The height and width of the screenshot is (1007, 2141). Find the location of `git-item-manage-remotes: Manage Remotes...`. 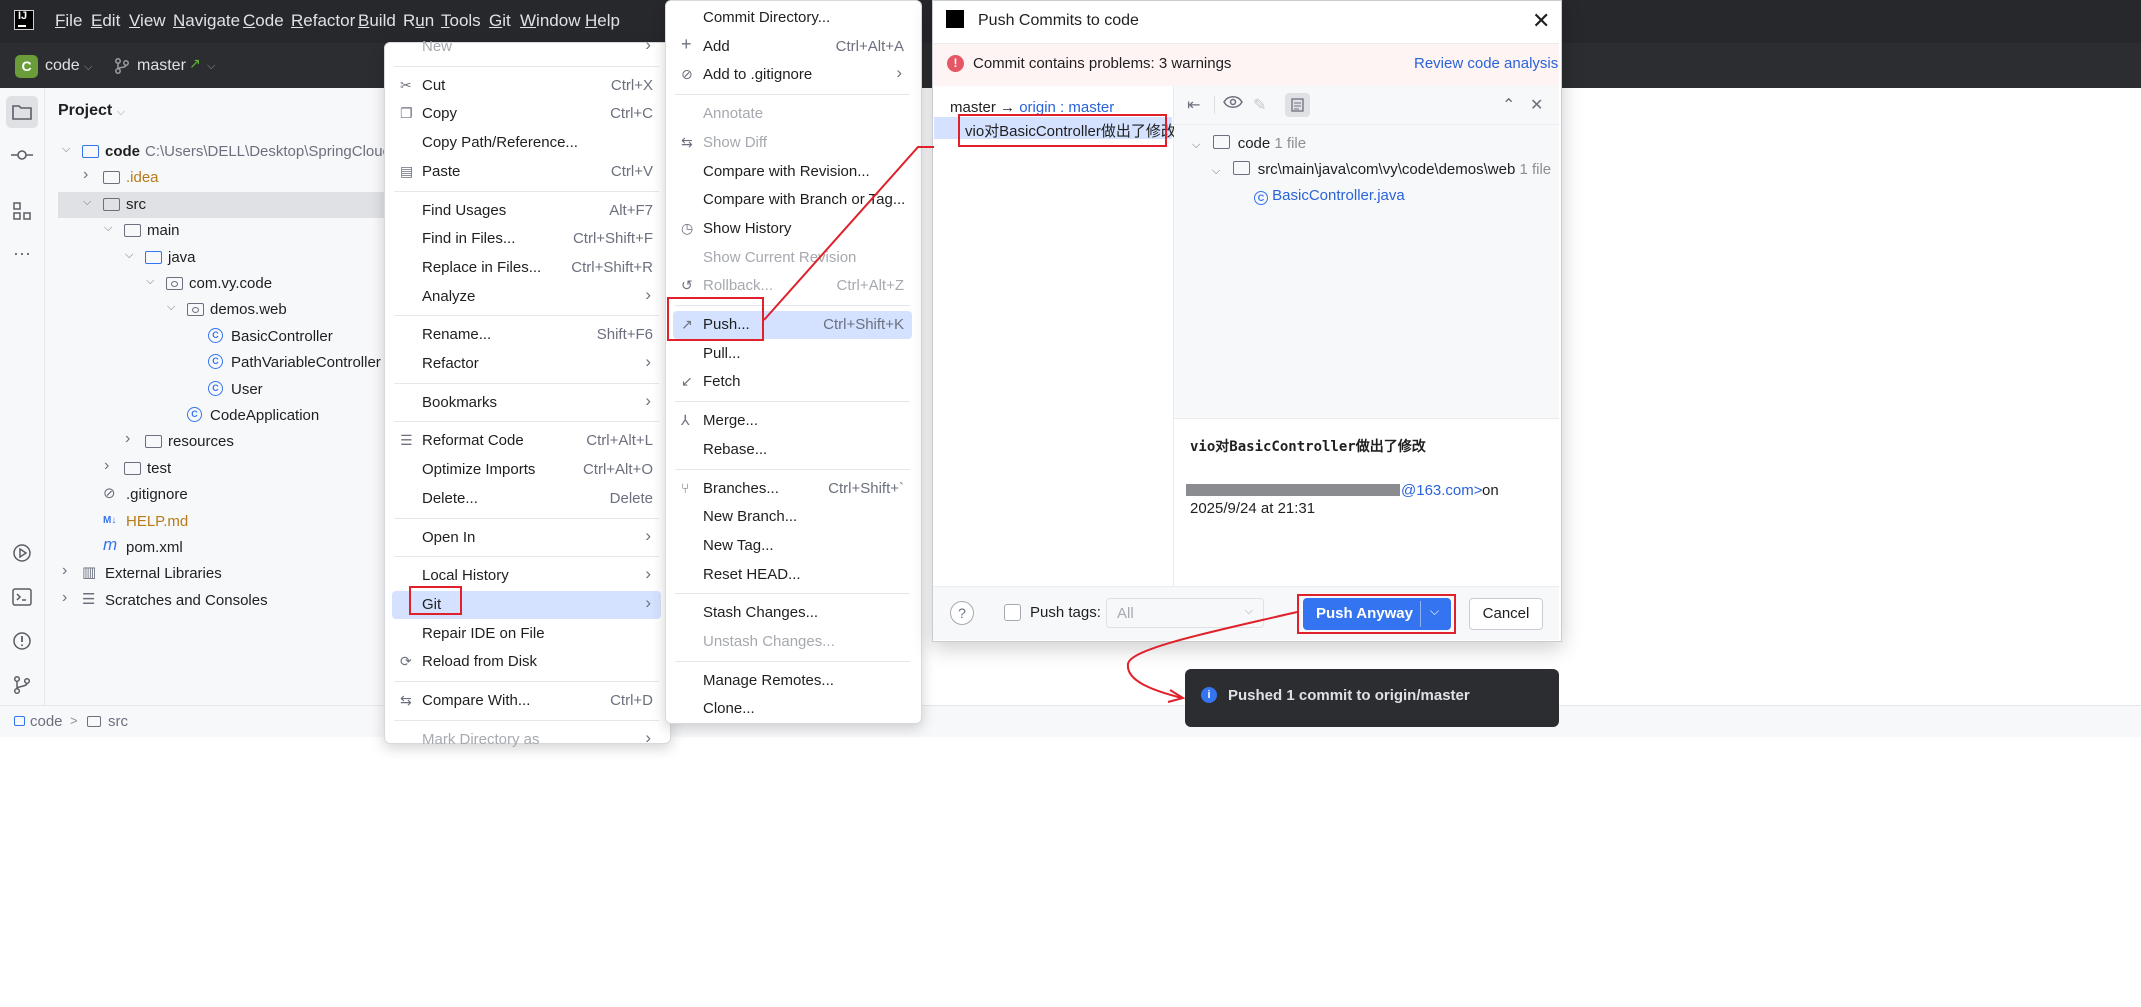

git-item-manage-remotes: Manage Remotes... is located at coordinates (792, 681).